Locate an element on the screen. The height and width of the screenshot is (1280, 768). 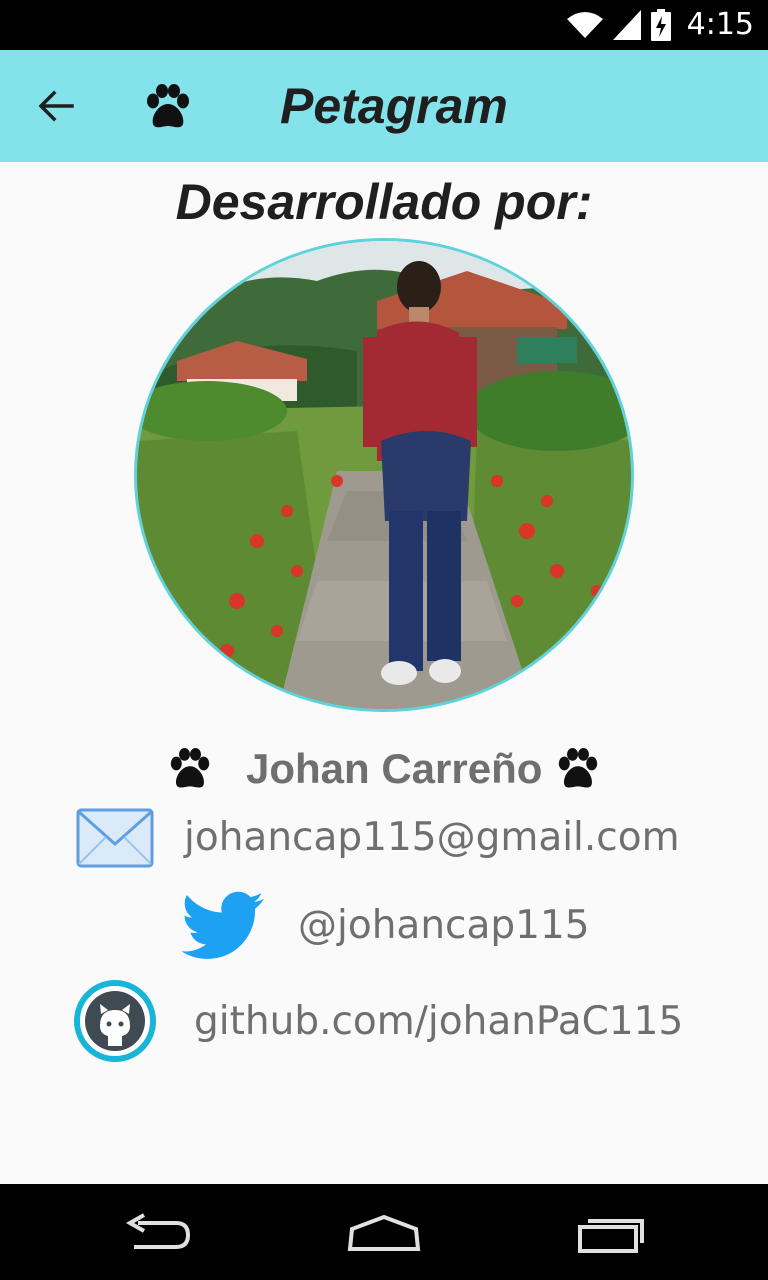
battery-charging-icon is located at coordinates (660, 25).